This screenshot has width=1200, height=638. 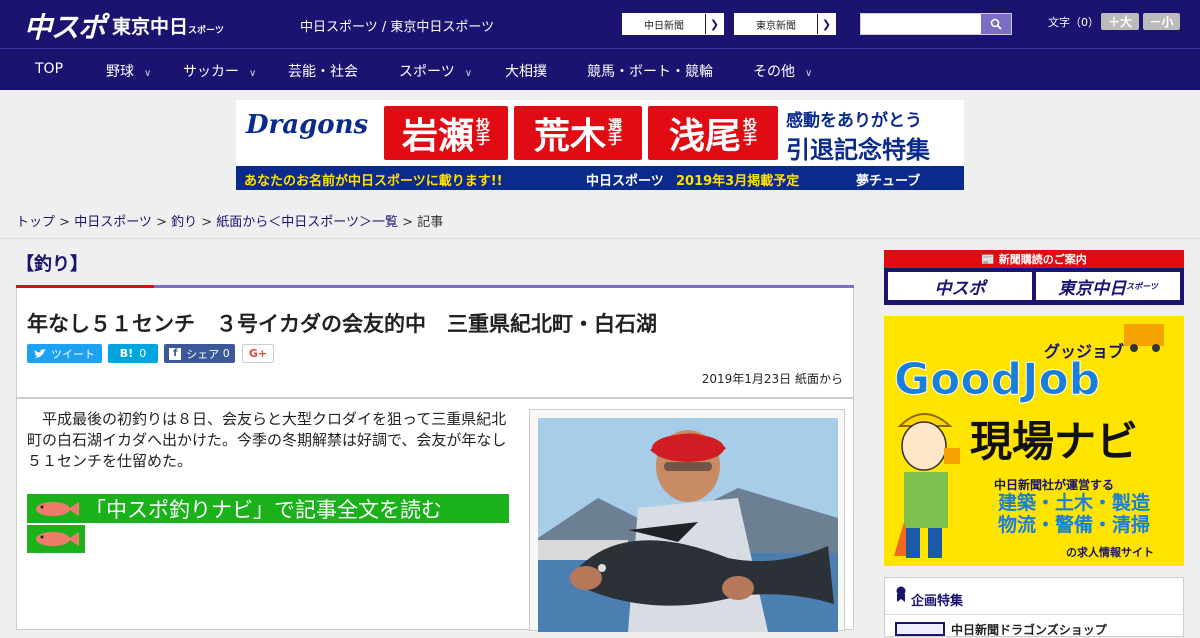 I want to click on player-name-araki: 荒木 選手, so click(x=578, y=133).